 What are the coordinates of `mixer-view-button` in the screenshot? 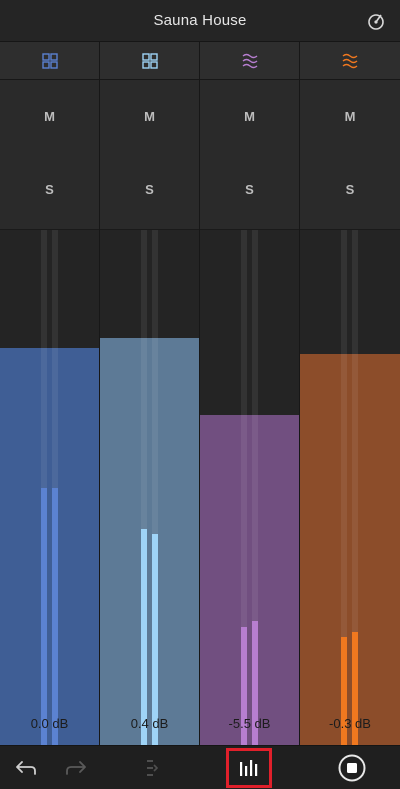 It's located at (249, 768).